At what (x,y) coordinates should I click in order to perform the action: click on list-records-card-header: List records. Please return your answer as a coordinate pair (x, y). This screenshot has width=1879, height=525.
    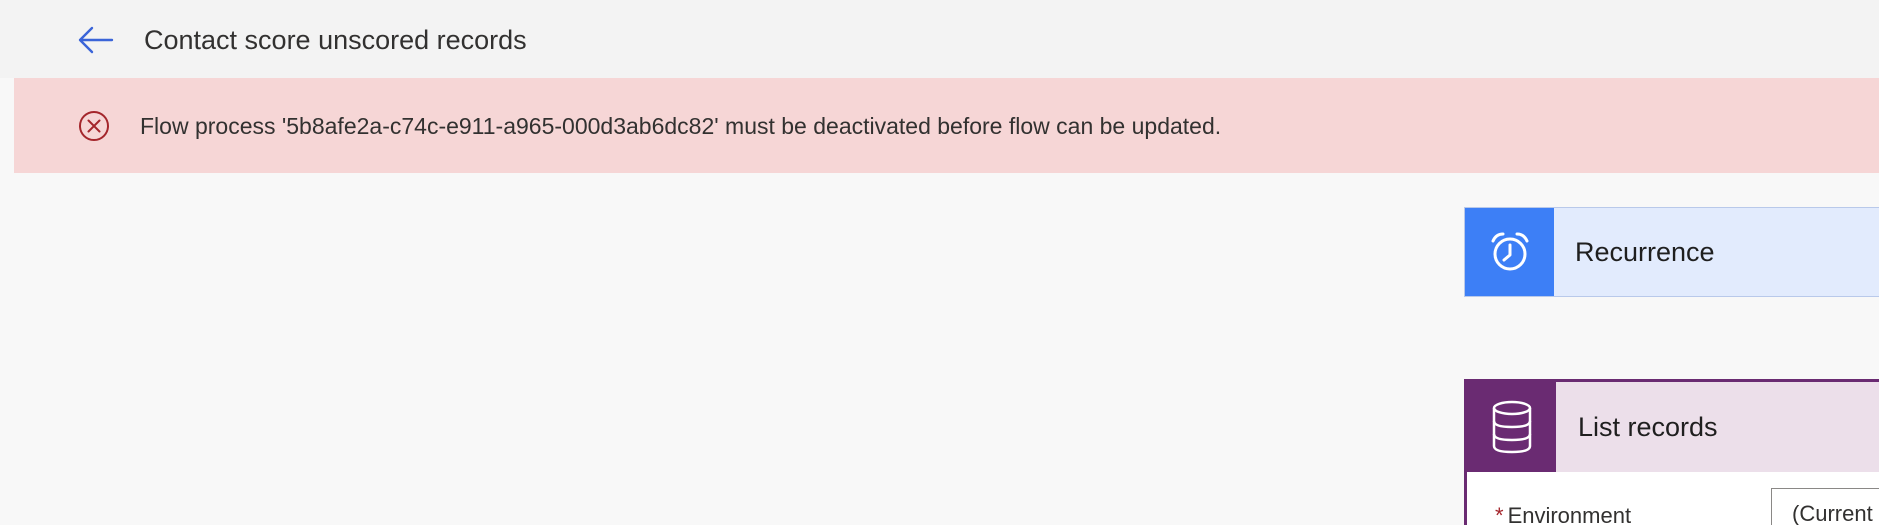
    Looking at the image, I should click on (1673, 427).